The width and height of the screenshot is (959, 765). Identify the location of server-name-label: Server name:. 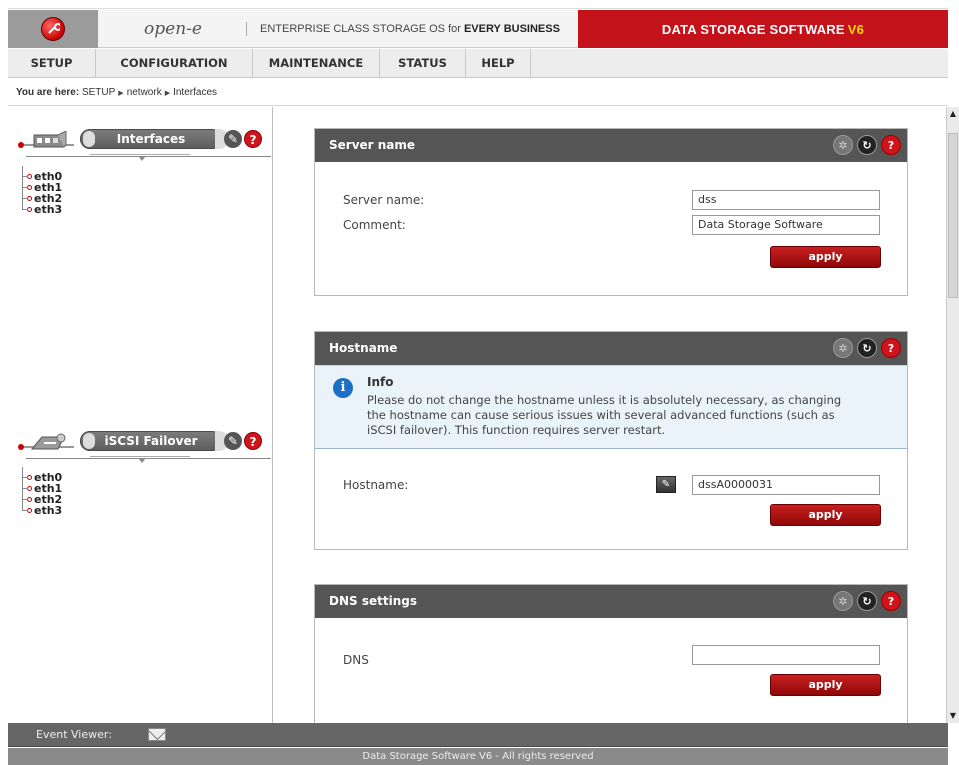
(384, 200).